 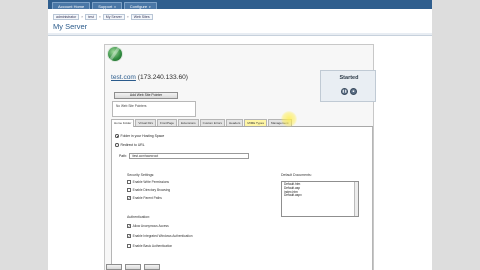 I want to click on stop-icon: ■, so click(x=353, y=91).